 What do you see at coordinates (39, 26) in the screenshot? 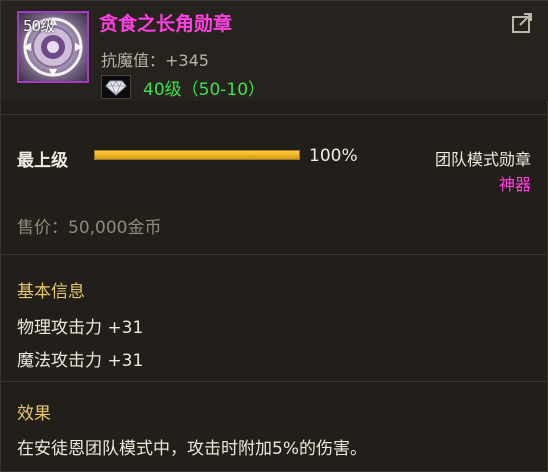
I see `item-level-badge: 50级` at bounding box center [39, 26].